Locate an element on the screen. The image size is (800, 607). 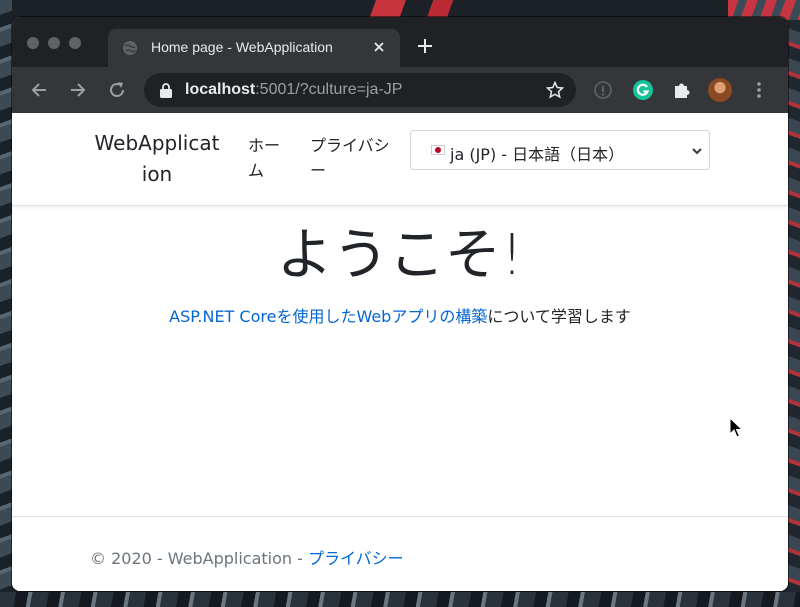
tab-strip: Home page - WebApplication is located at coordinates (400, 42).